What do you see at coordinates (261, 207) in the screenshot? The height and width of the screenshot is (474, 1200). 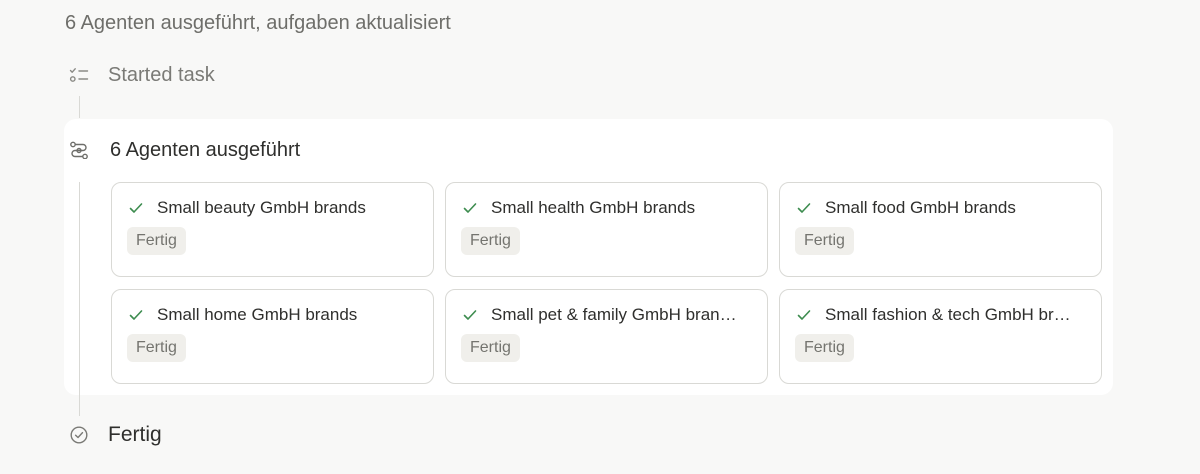 I see `agent-title: Small beauty GmbH brands` at bounding box center [261, 207].